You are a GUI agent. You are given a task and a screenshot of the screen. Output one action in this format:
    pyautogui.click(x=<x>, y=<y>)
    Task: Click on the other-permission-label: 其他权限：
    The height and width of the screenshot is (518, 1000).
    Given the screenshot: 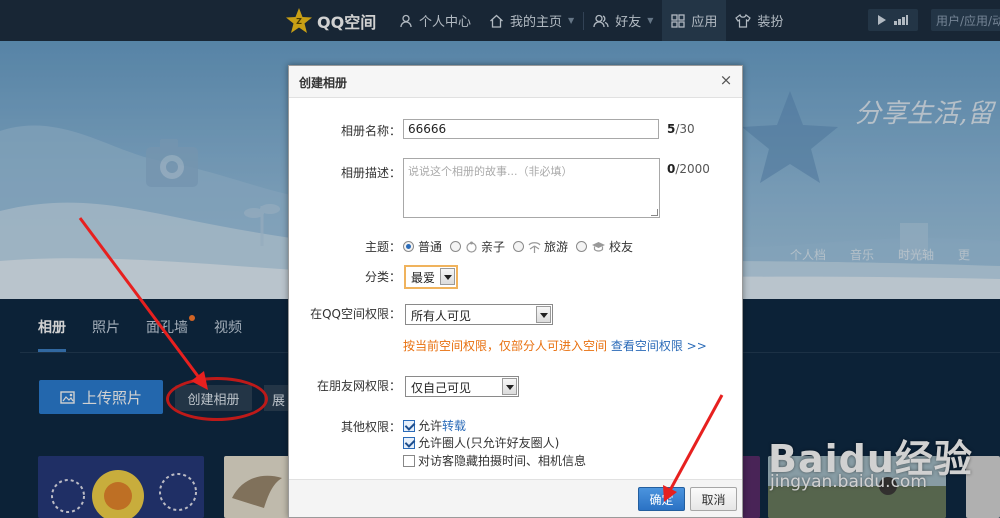 What is the action you would take?
    pyautogui.click(x=370, y=427)
    